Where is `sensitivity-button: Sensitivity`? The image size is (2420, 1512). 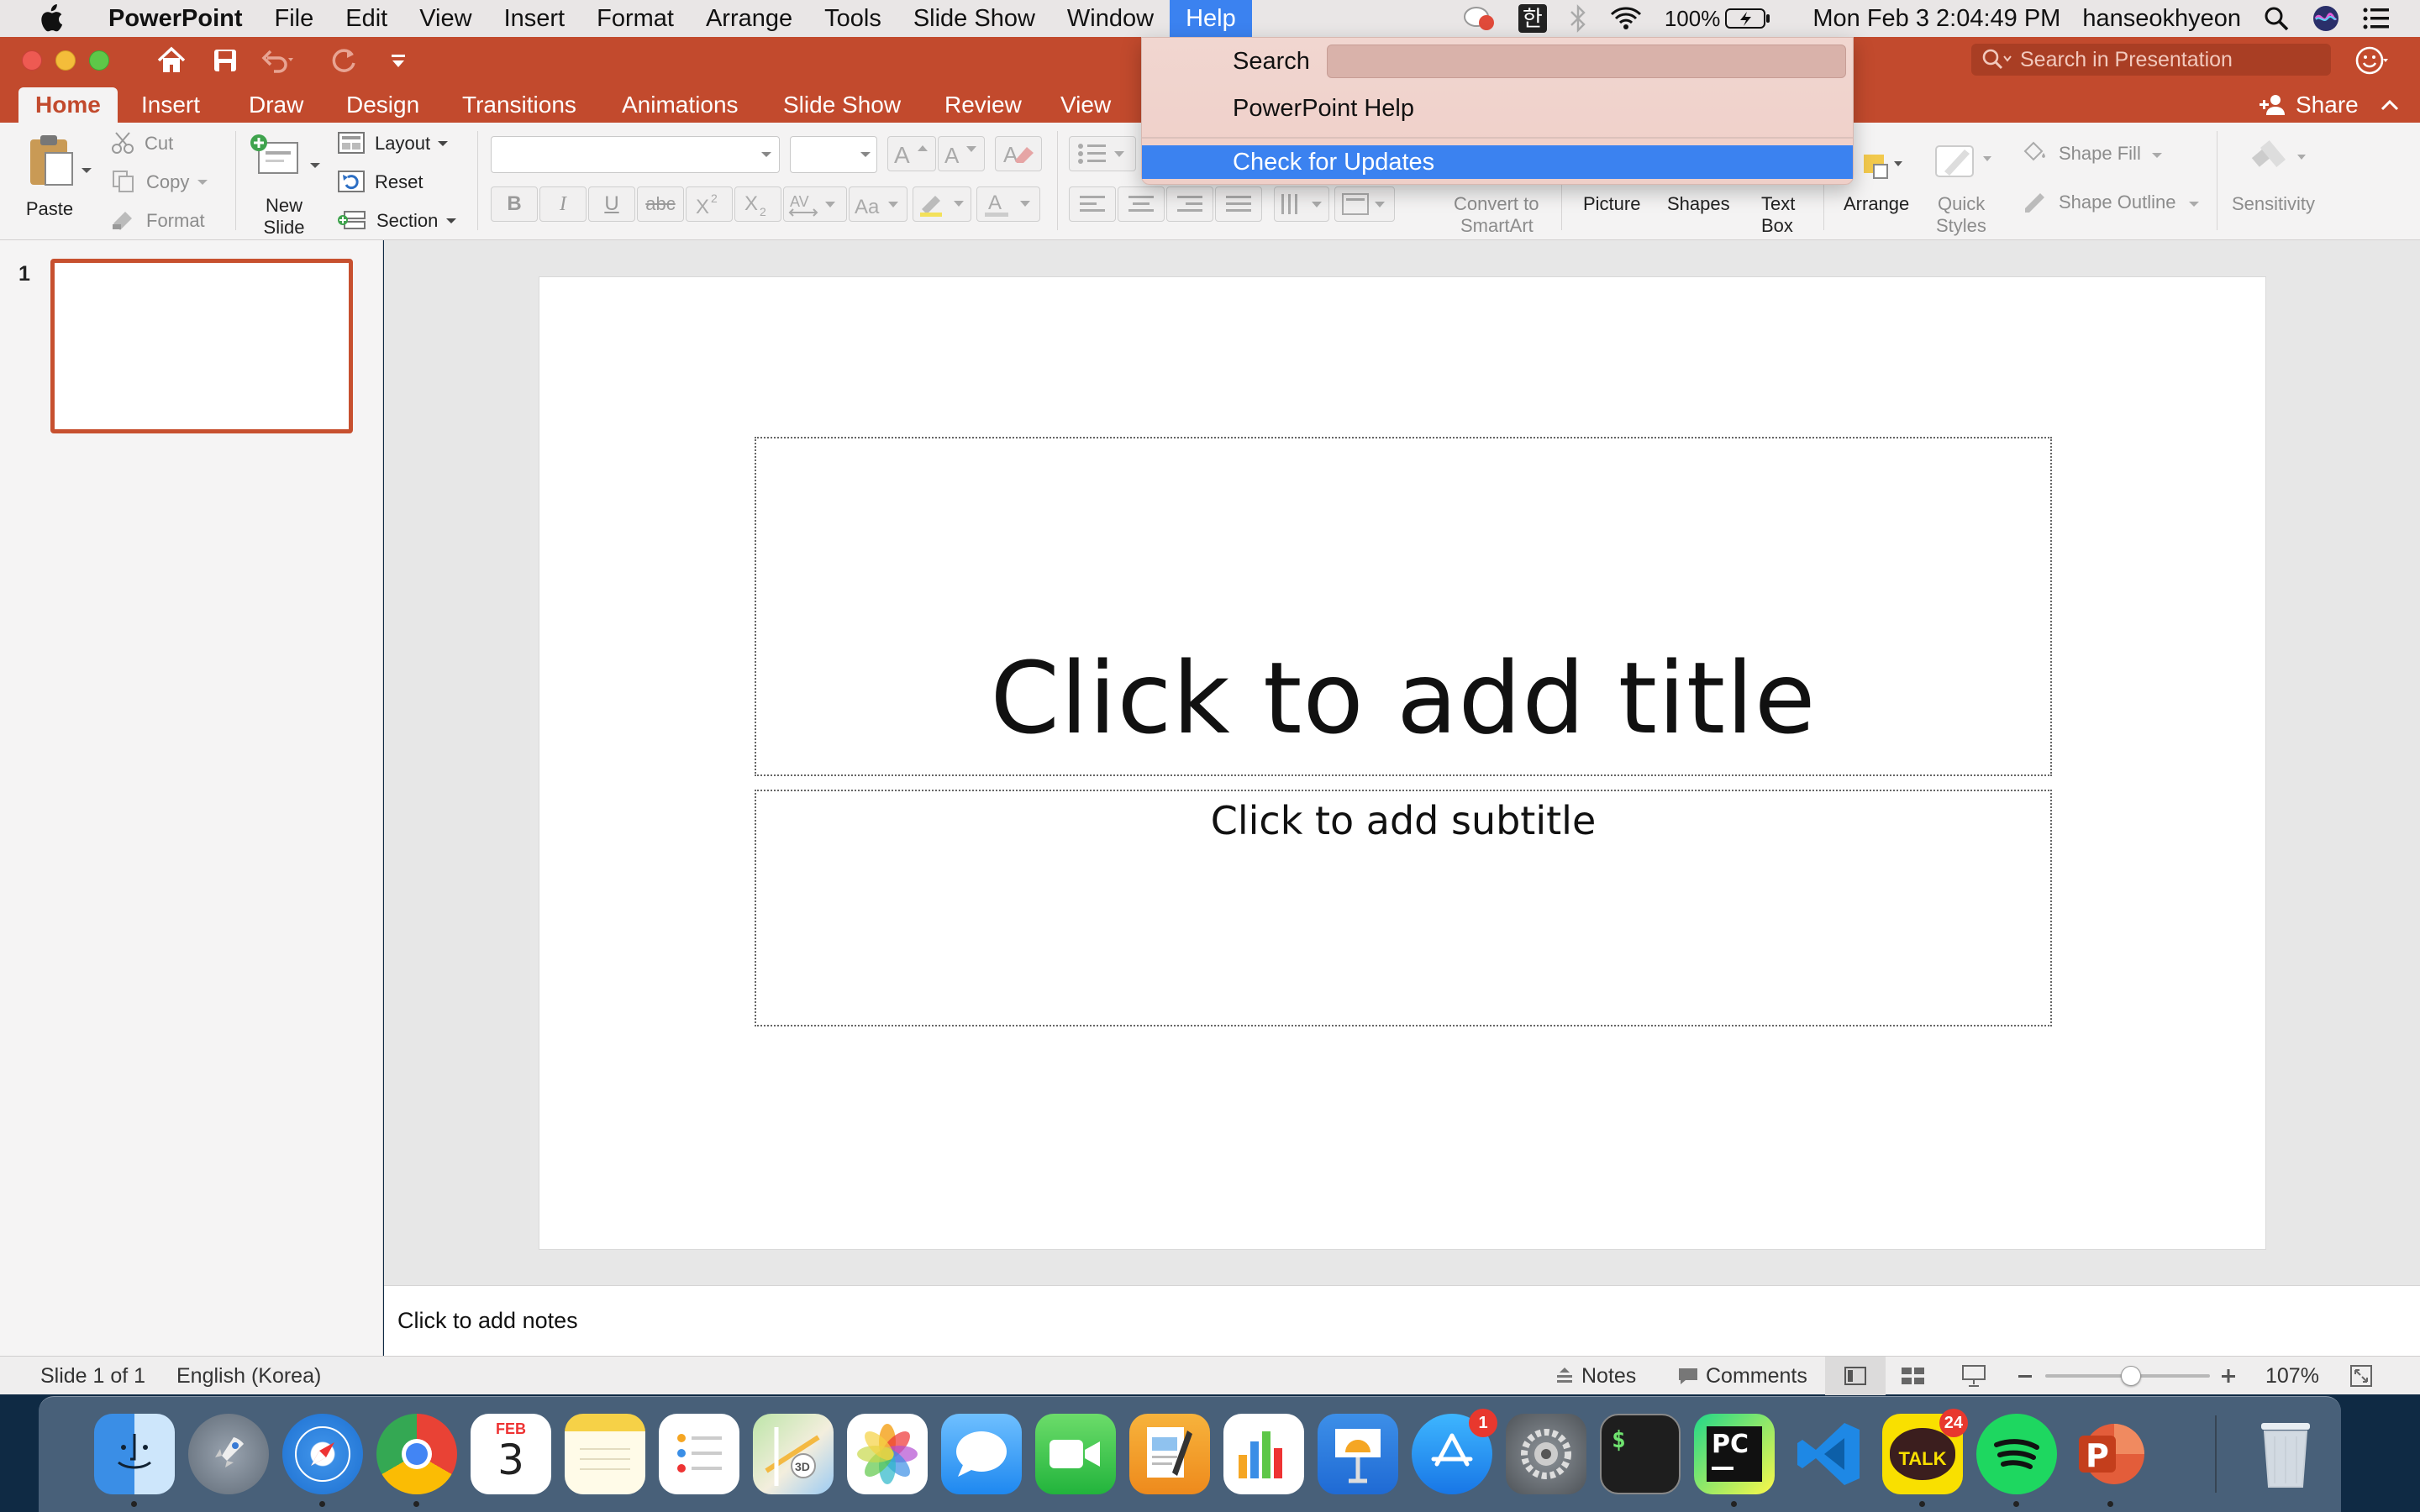
sensitivity-button: Sensitivity is located at coordinates (2276, 179).